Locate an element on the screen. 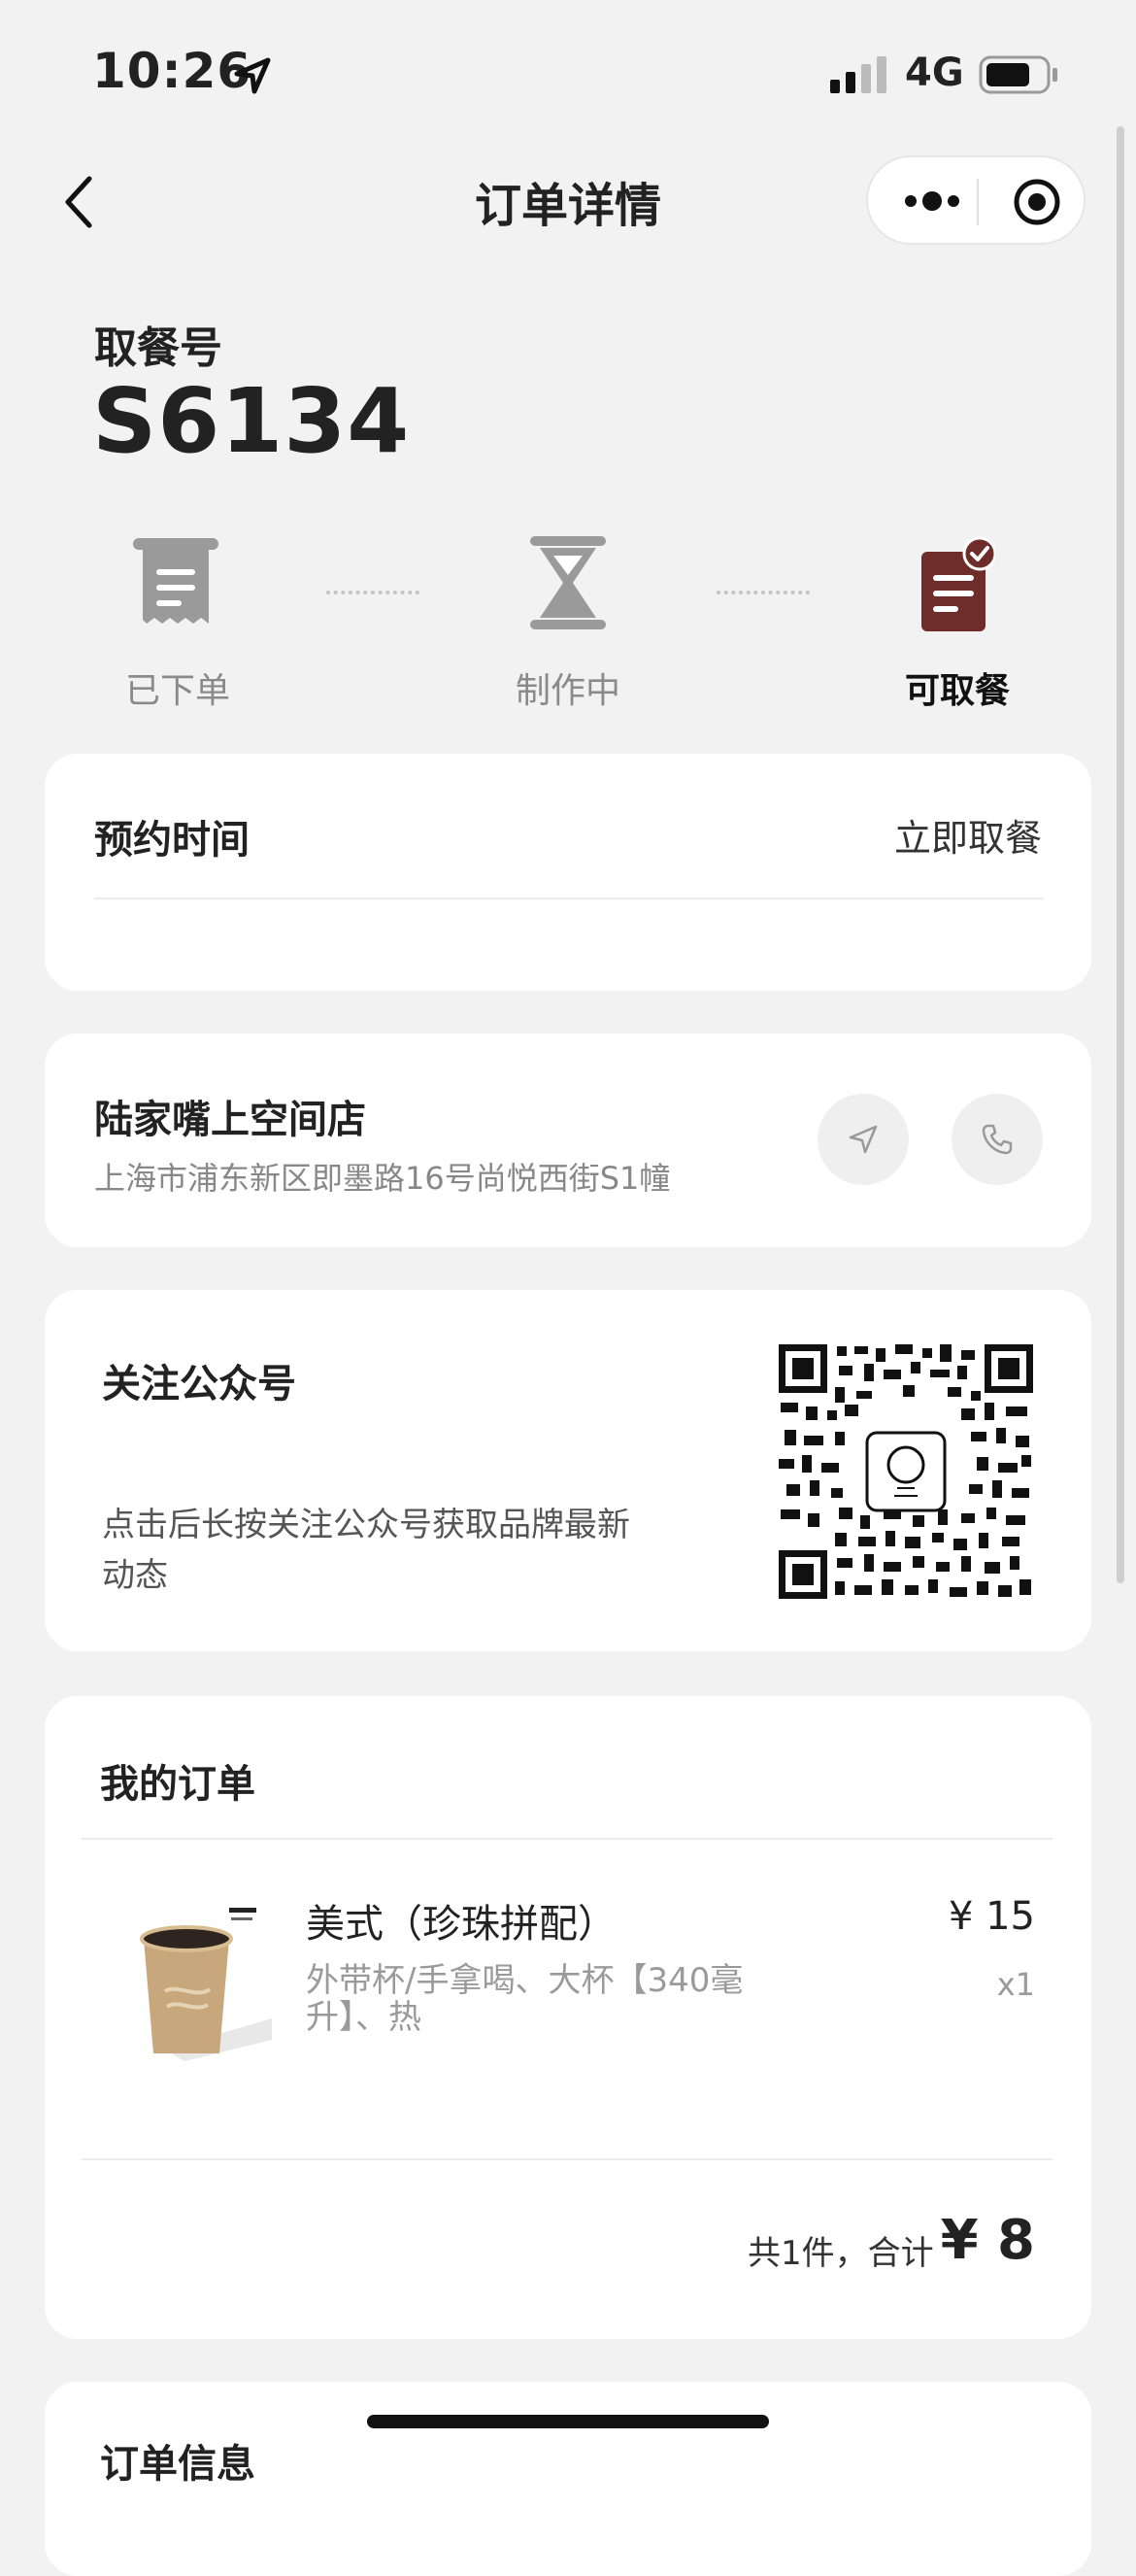 The height and width of the screenshot is (2576, 1136). capsule-divider is located at coordinates (978, 202).